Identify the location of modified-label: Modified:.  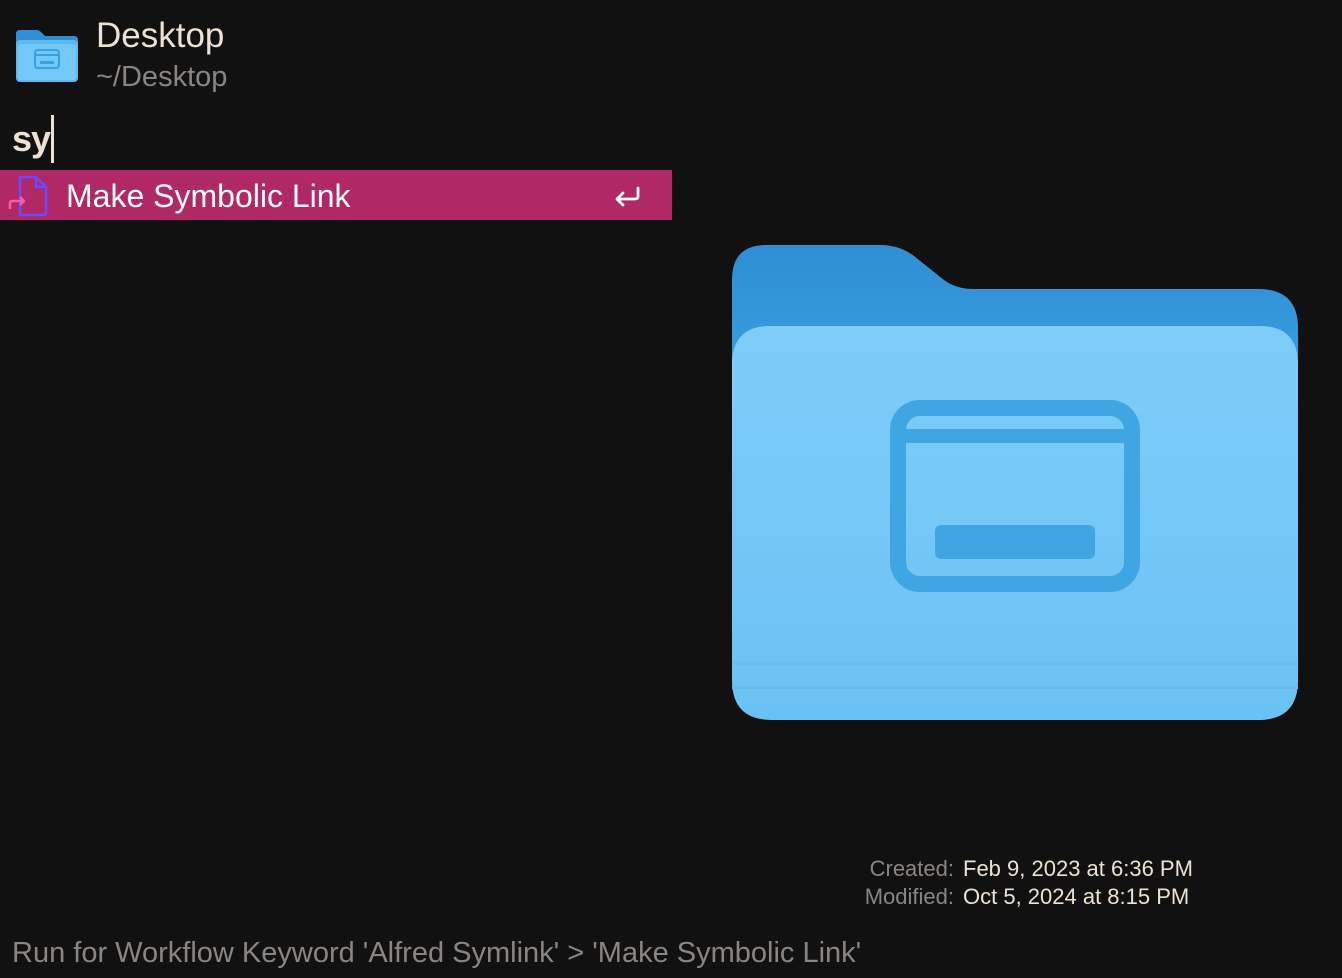
(909, 896).